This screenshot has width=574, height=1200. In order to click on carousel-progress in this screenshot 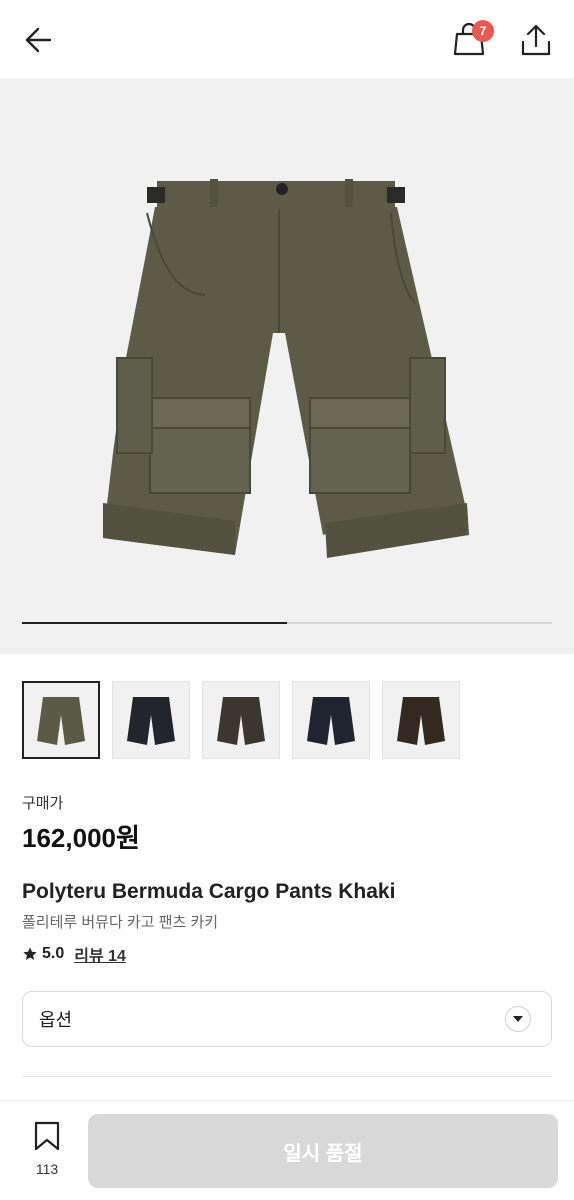, I will do `click(287, 623)`.